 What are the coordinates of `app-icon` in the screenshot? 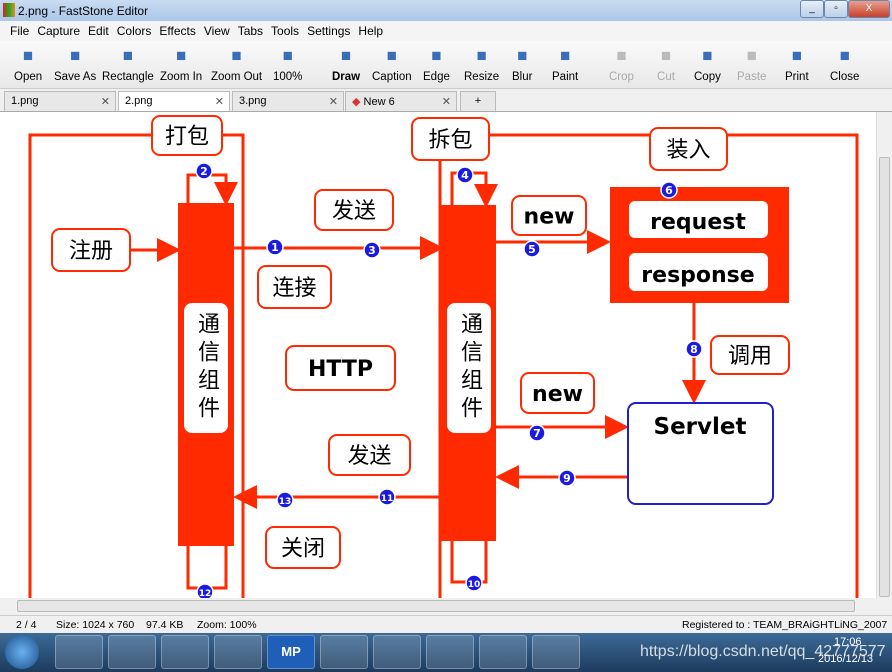 It's located at (9, 10).